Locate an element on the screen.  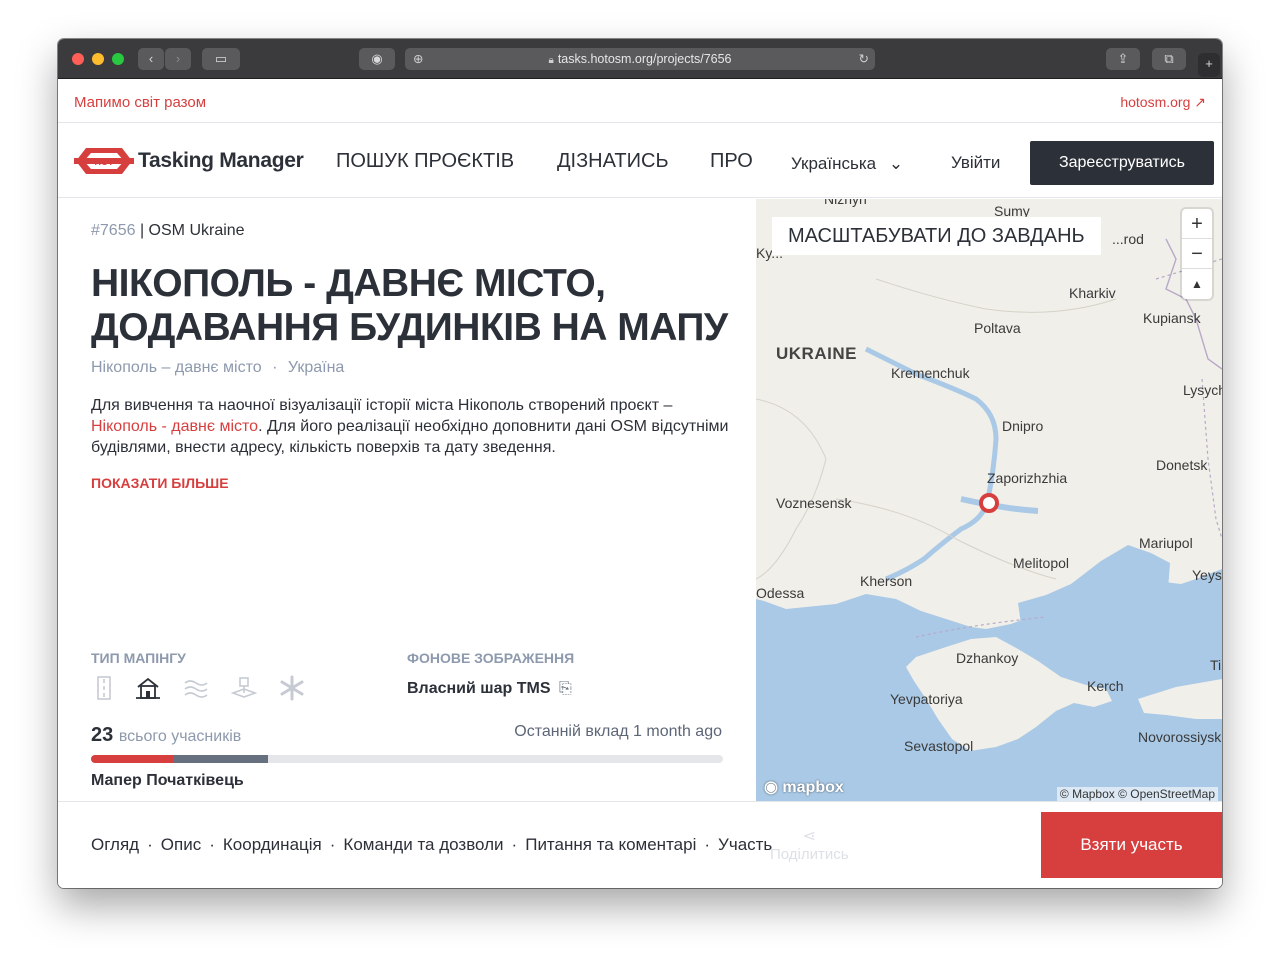
imagery-value: Власний шар TMS ⎘ is located at coordinates (489, 689).